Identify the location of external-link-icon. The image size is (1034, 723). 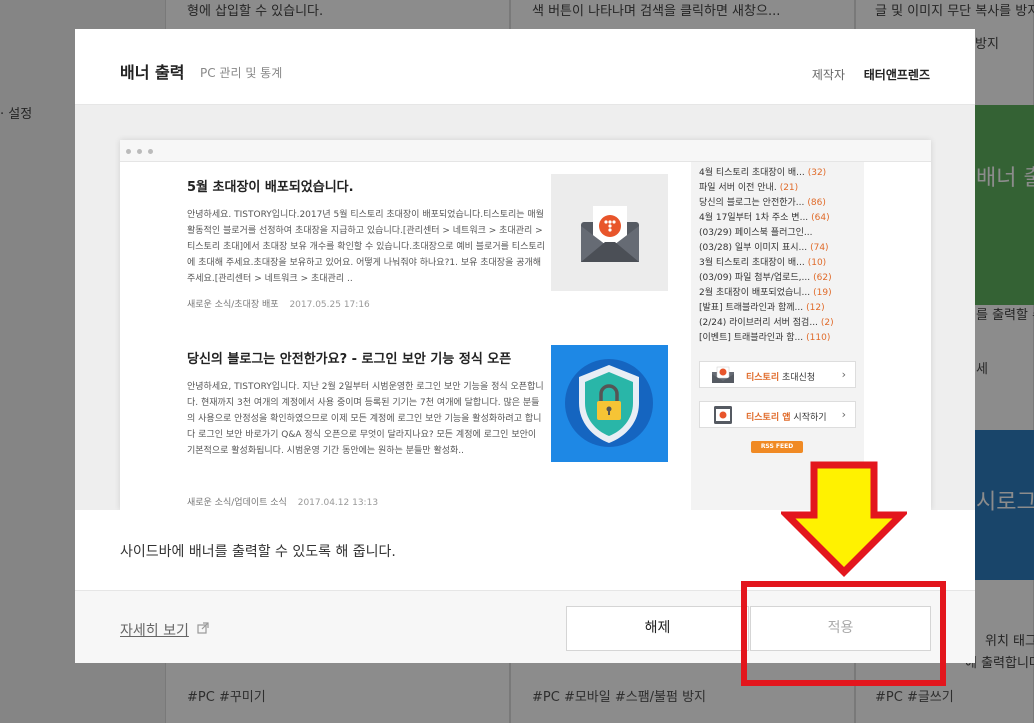
(203, 628).